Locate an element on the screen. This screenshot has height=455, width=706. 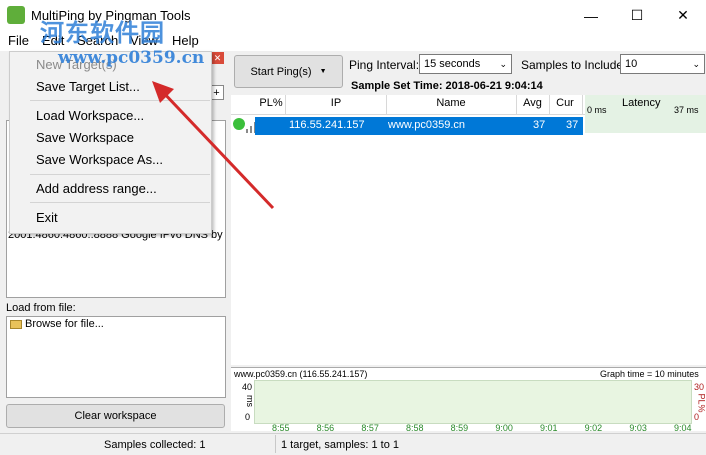
annotation-arrow-icon is located at coordinates (213, 145).